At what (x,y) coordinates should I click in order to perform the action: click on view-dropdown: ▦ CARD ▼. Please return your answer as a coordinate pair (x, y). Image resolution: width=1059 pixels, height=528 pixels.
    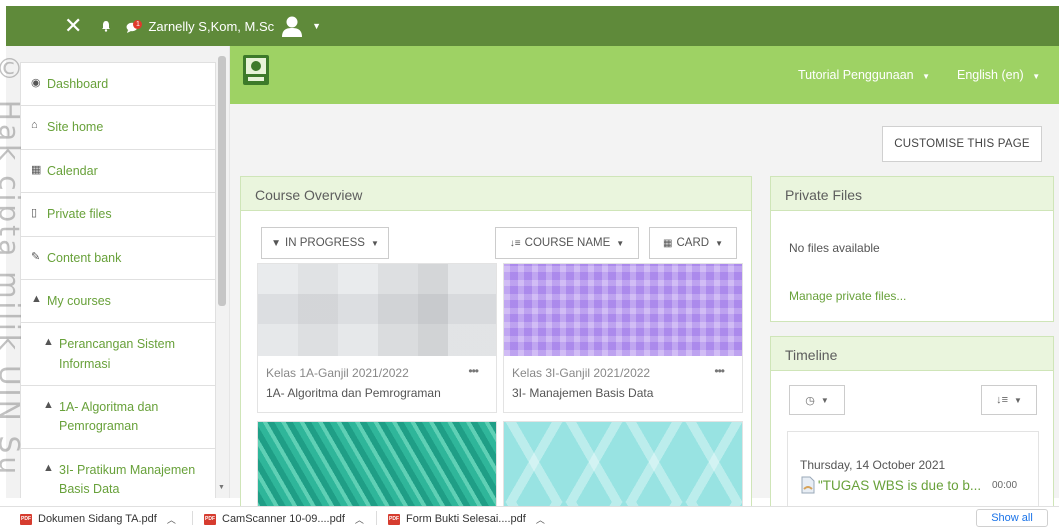
    Looking at the image, I should click on (693, 243).